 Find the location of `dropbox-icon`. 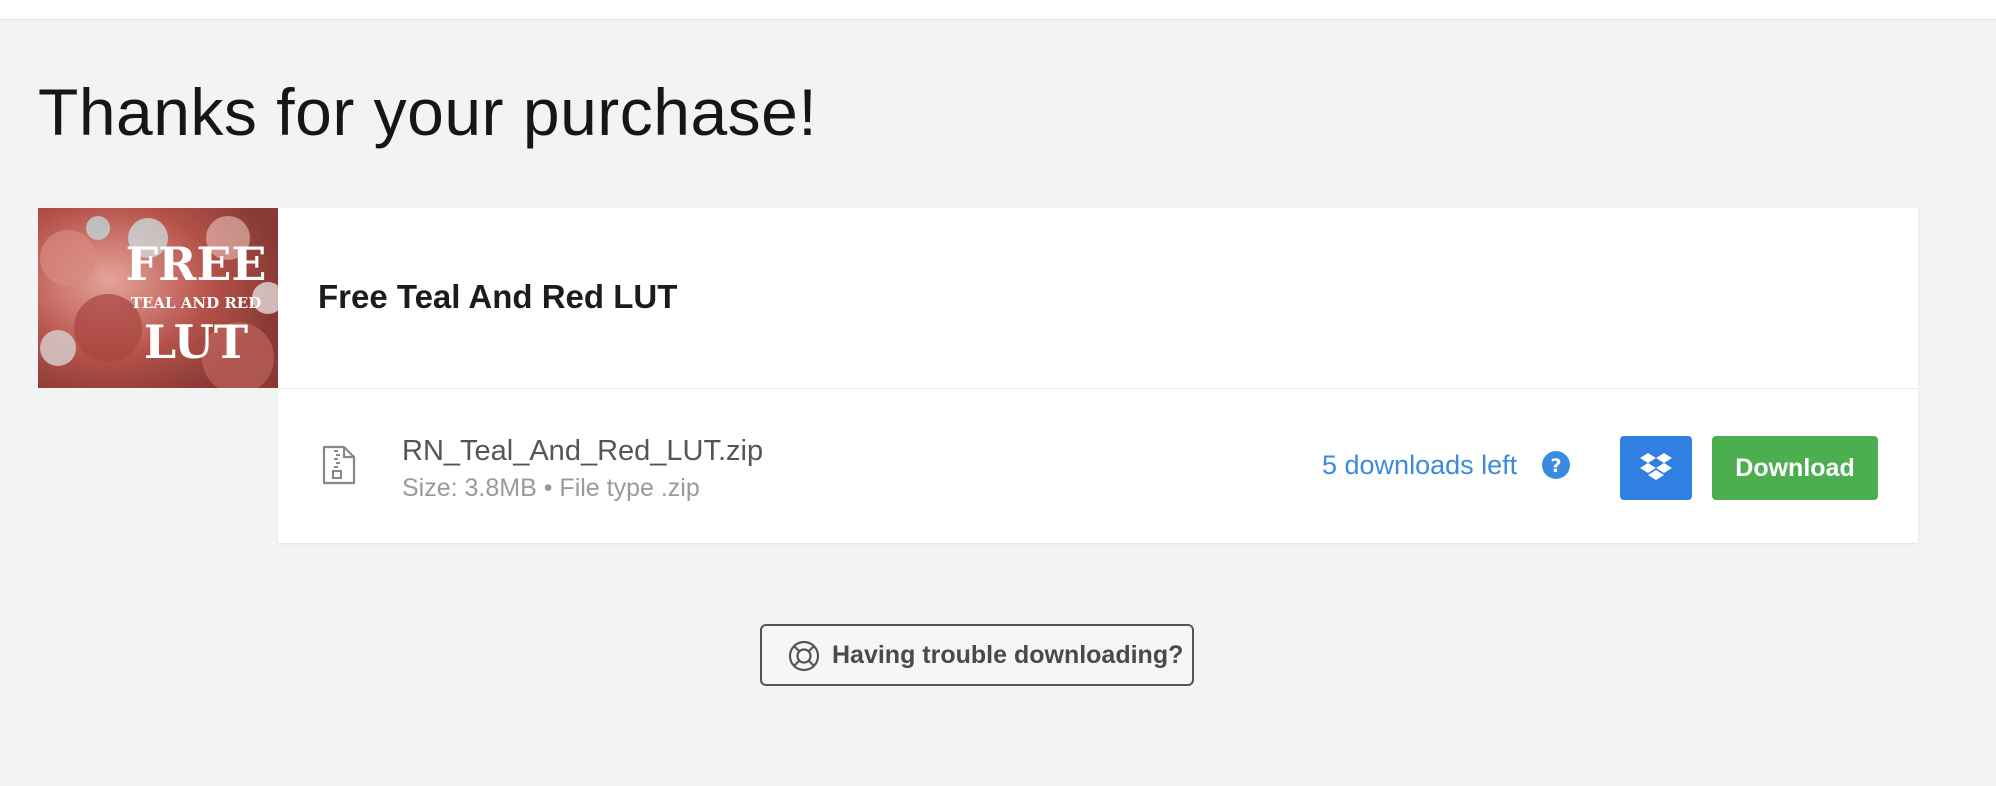

dropbox-icon is located at coordinates (1656, 466).